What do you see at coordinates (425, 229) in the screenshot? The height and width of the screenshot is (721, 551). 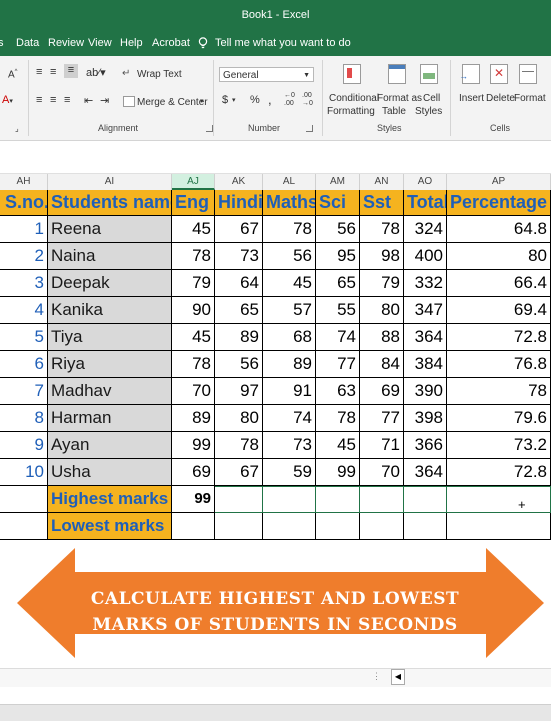 I see `table-cell: 324` at bounding box center [425, 229].